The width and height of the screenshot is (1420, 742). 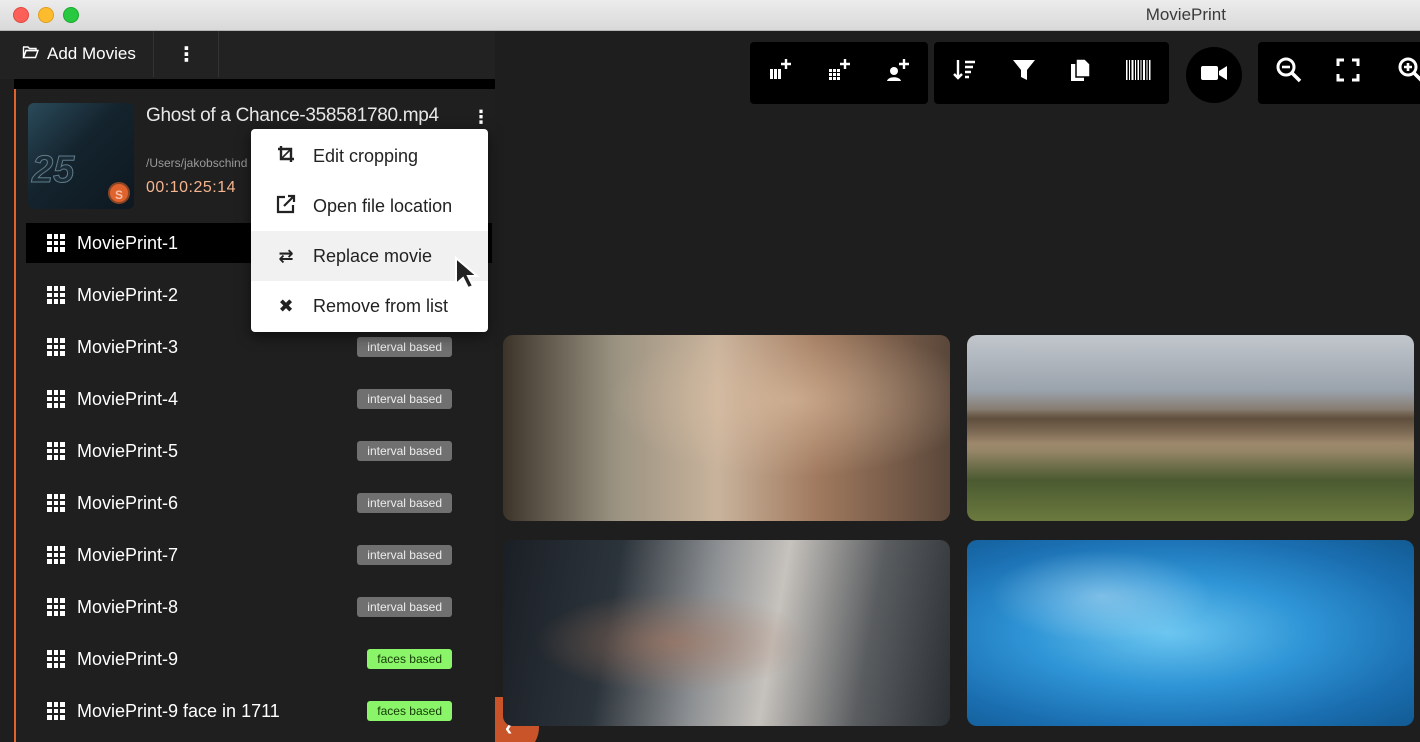 What do you see at coordinates (259, 711) in the screenshot?
I see `movieprint-item: MoviePrint-9 face in 1711 faces based` at bounding box center [259, 711].